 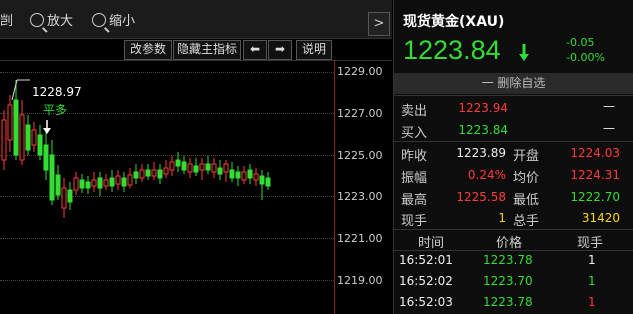 I want to click on ask-volume: —, so click(x=609, y=106).